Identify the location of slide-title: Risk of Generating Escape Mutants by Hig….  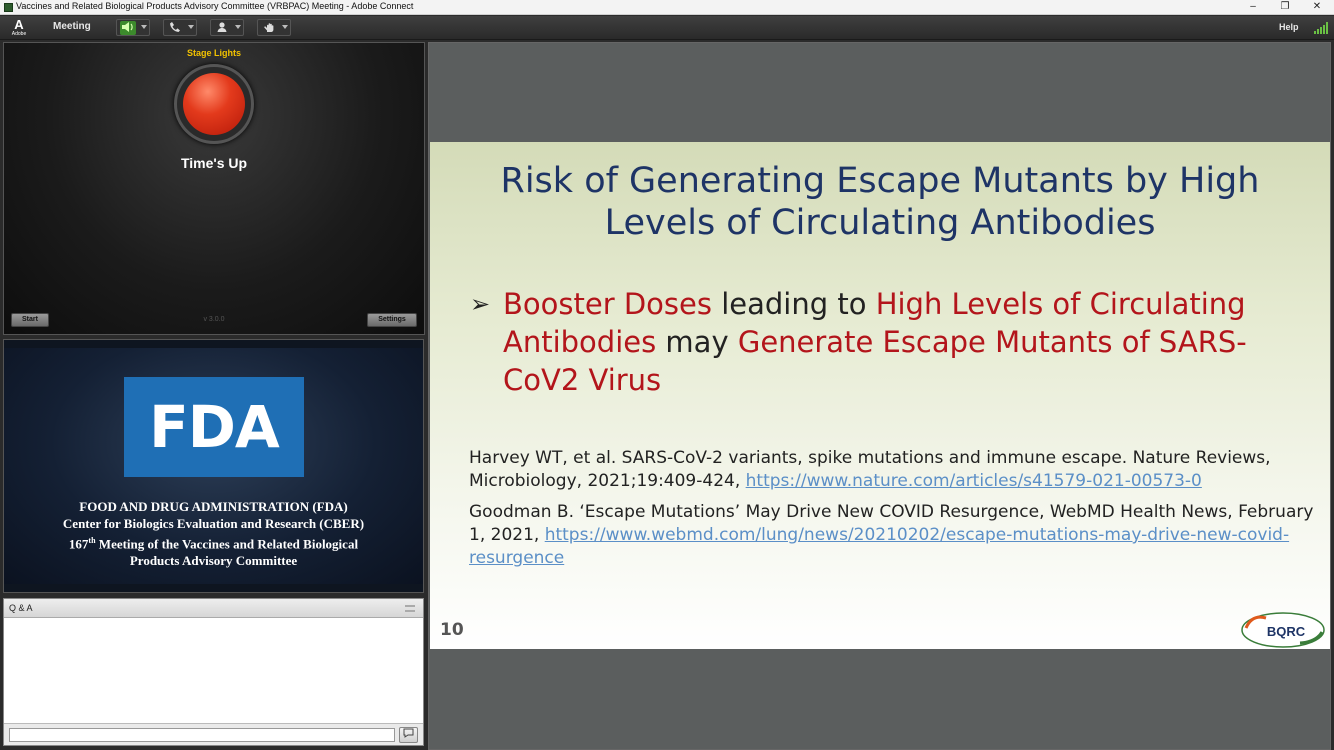
(880, 202).